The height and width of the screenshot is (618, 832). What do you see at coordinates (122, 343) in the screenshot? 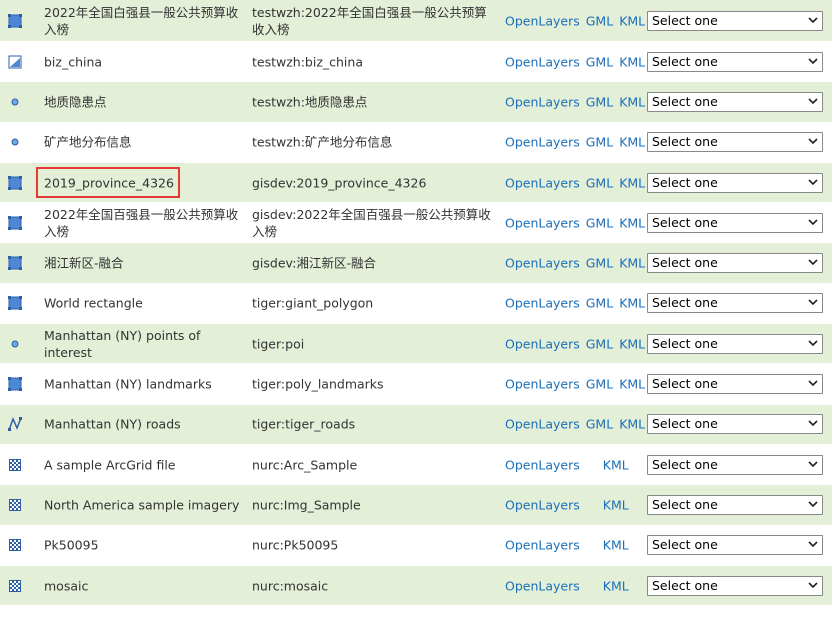
I see `layer-title: Manhattan (NY) points of interest` at bounding box center [122, 343].